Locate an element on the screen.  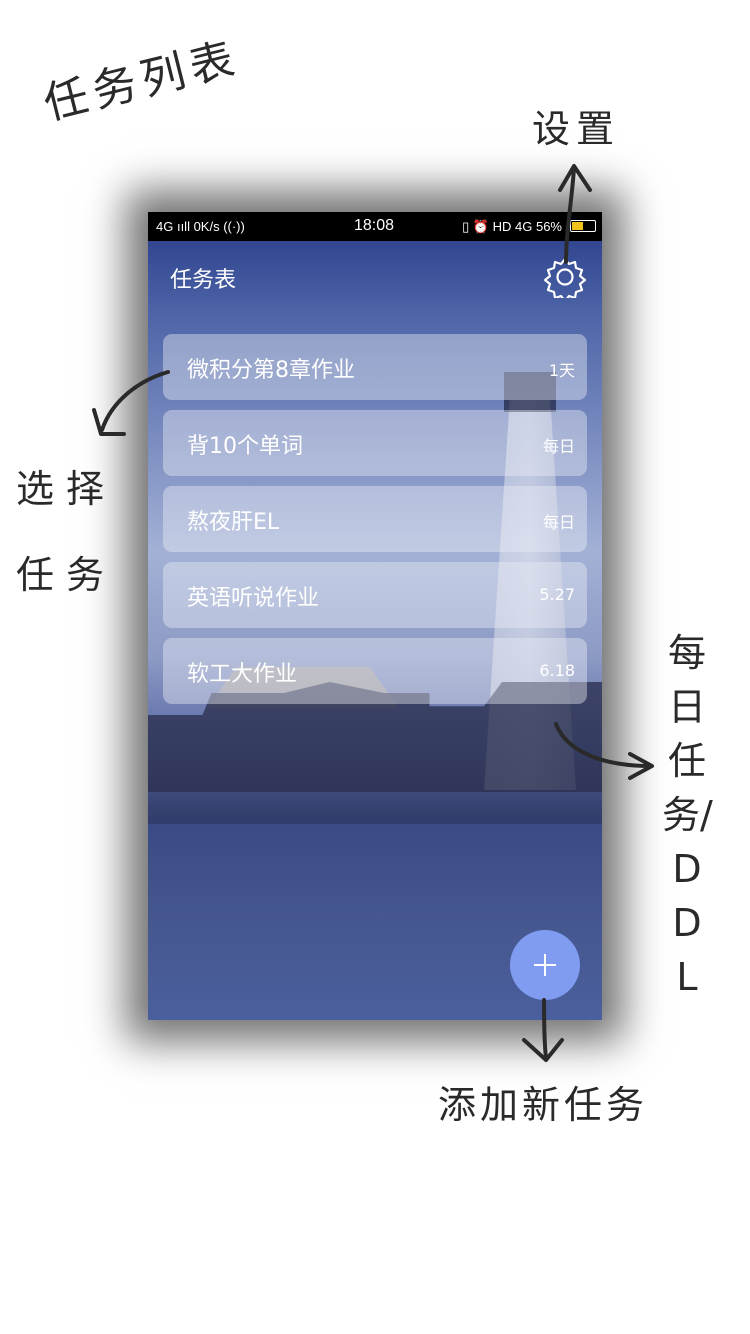
arrowhead-select is located at coordinates (109, 422).